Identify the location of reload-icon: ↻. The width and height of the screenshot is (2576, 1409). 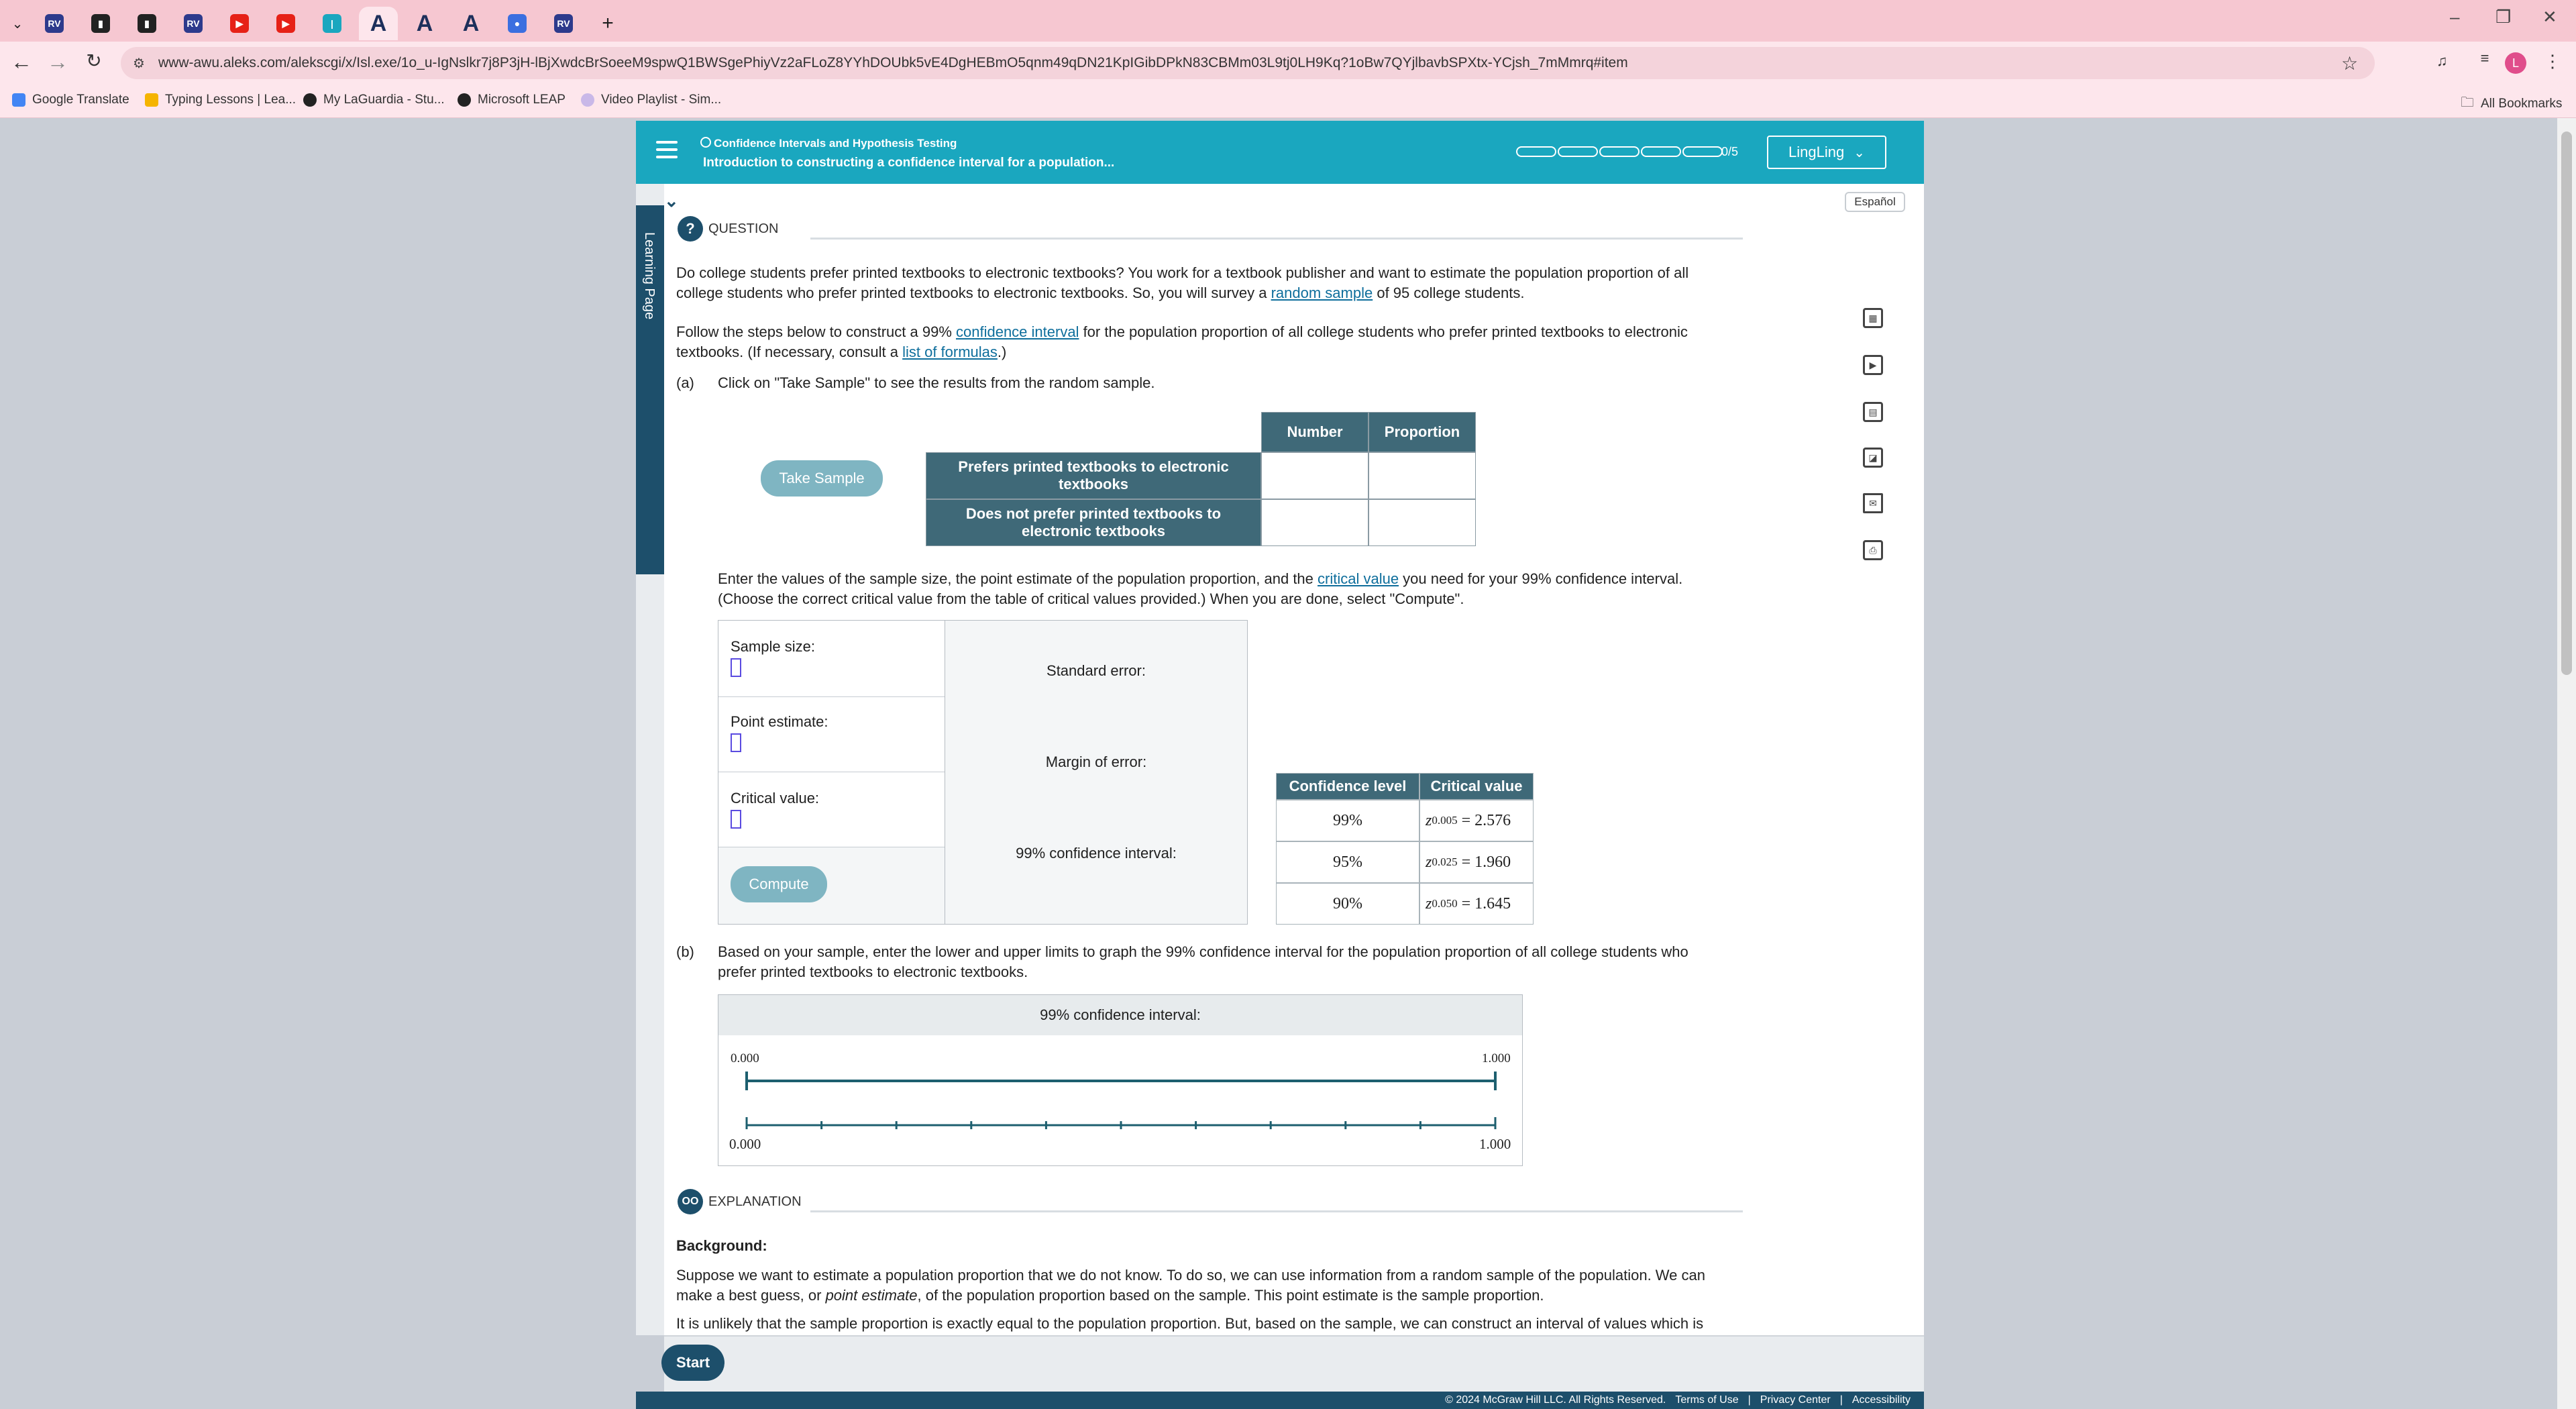
(93, 61).